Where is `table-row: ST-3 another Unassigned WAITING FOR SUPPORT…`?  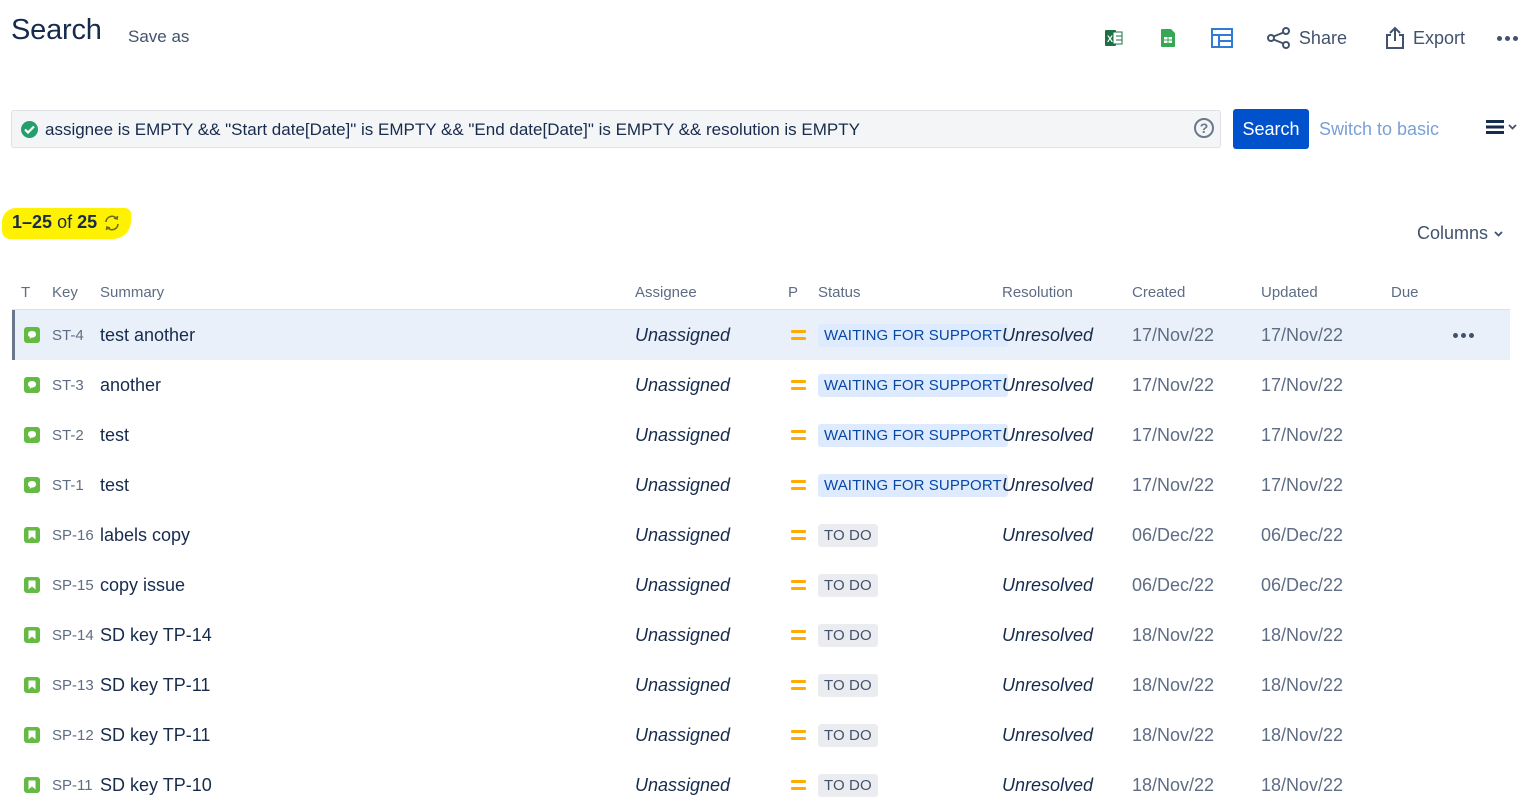 table-row: ST-3 another Unassigned WAITING FOR SUPPORT… is located at coordinates (761, 385).